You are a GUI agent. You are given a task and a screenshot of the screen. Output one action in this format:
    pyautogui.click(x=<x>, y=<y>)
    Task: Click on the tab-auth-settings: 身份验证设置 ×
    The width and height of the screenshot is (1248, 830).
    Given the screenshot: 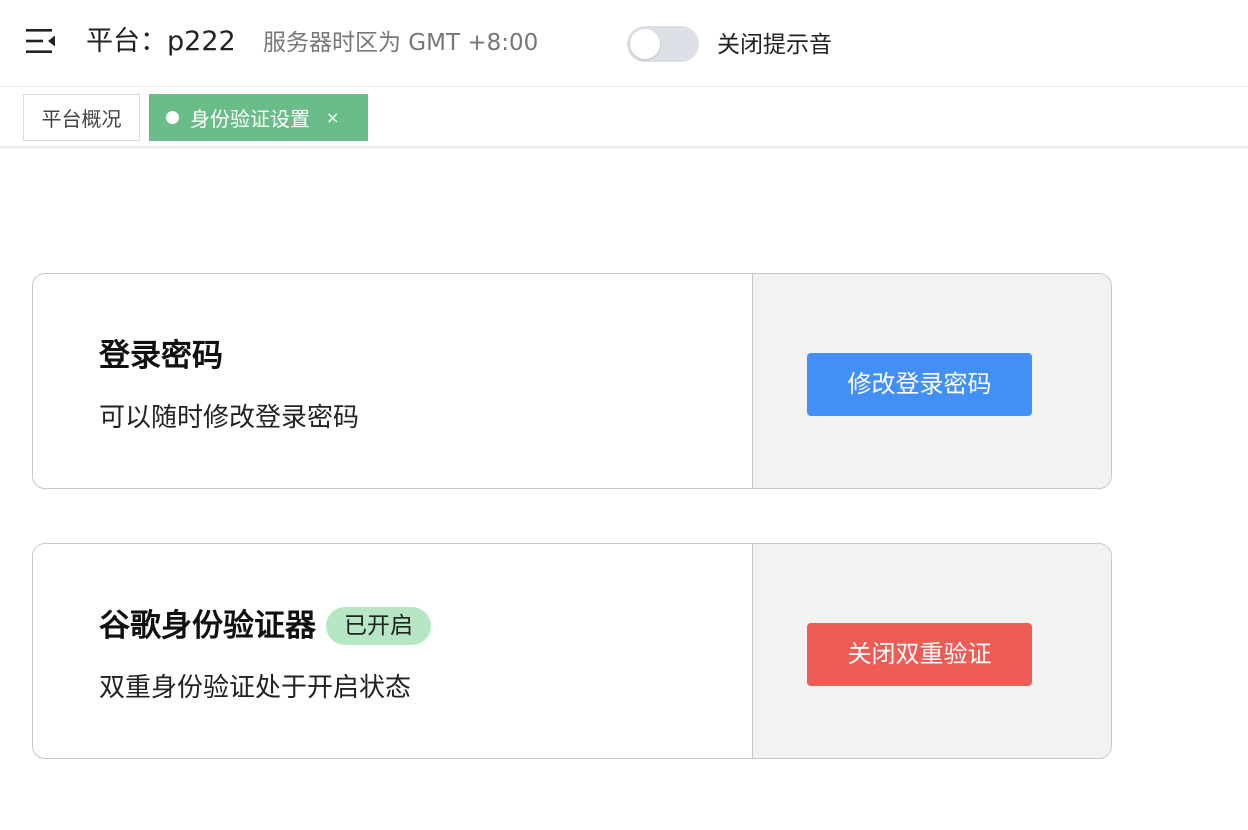 What is the action you would take?
    pyautogui.click(x=258, y=117)
    